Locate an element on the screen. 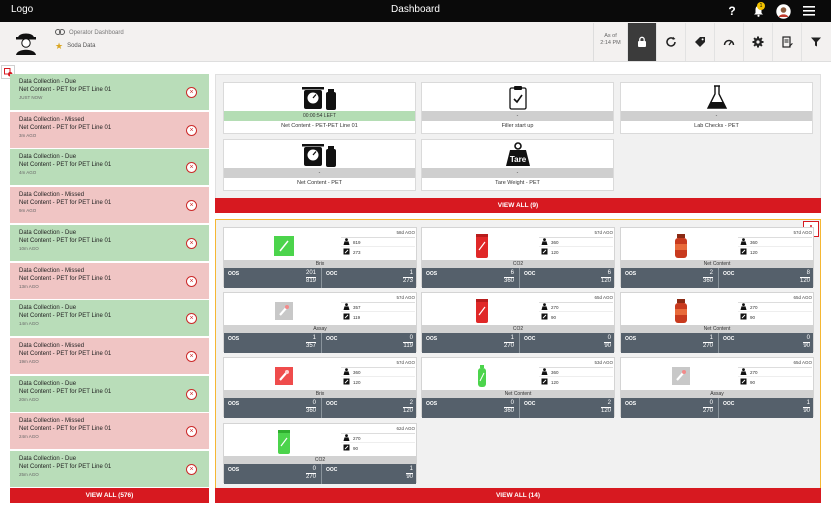 The height and width of the screenshot is (522, 831). ooc-label: OOC is located at coordinates (530, 339).